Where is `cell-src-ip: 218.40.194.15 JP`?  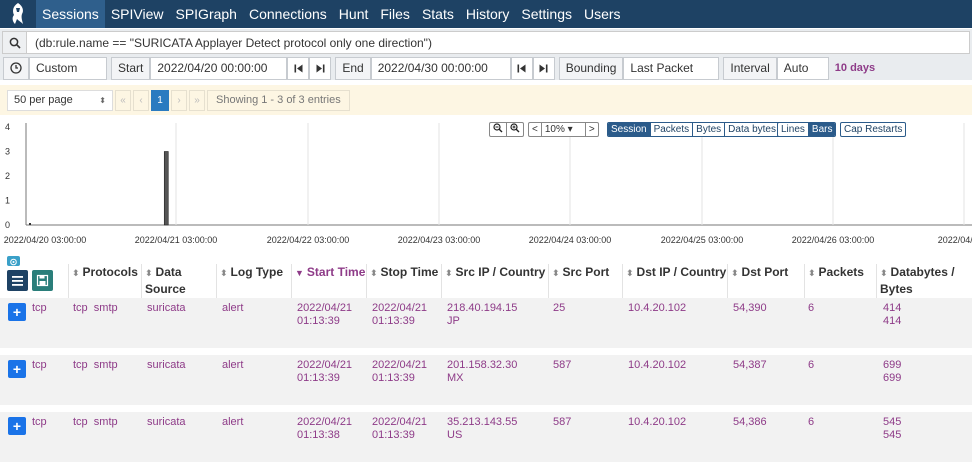 cell-src-ip: 218.40.194.15 JP is located at coordinates (482, 315).